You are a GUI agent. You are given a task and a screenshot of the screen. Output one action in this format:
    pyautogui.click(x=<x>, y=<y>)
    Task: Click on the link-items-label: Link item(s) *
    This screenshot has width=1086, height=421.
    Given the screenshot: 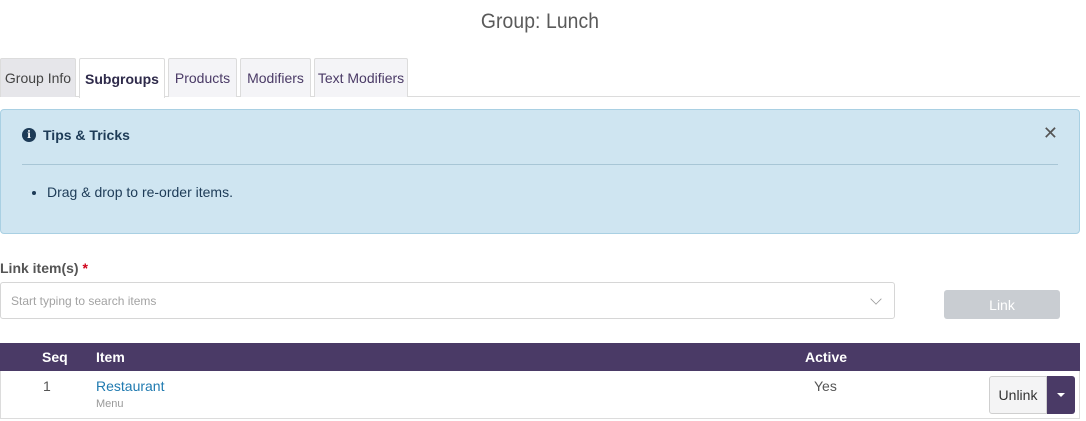 What is the action you would take?
    pyautogui.click(x=44, y=268)
    